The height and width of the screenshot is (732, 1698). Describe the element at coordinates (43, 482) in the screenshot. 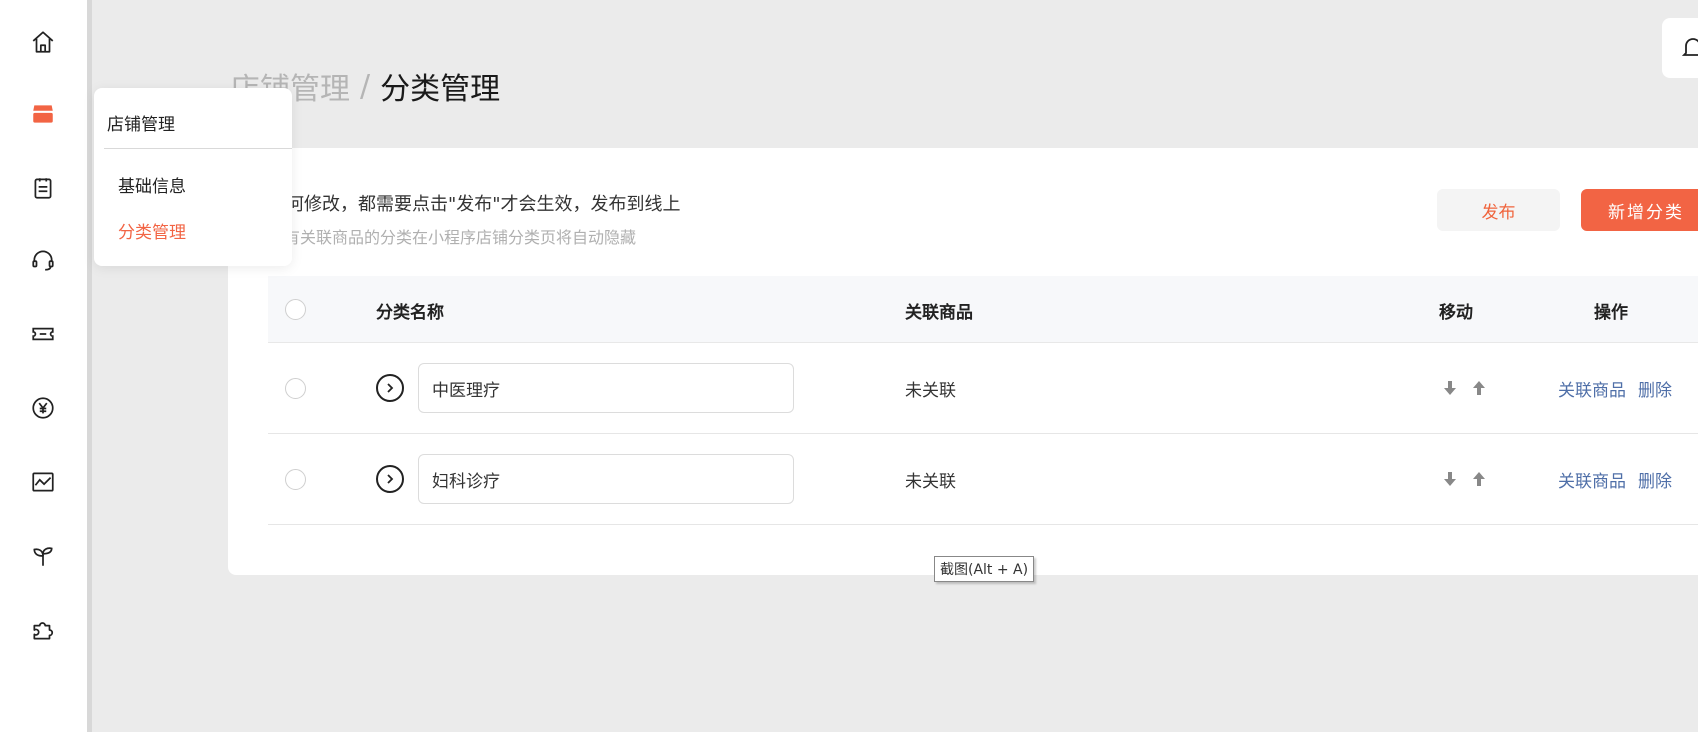

I see `chart-icon` at that location.